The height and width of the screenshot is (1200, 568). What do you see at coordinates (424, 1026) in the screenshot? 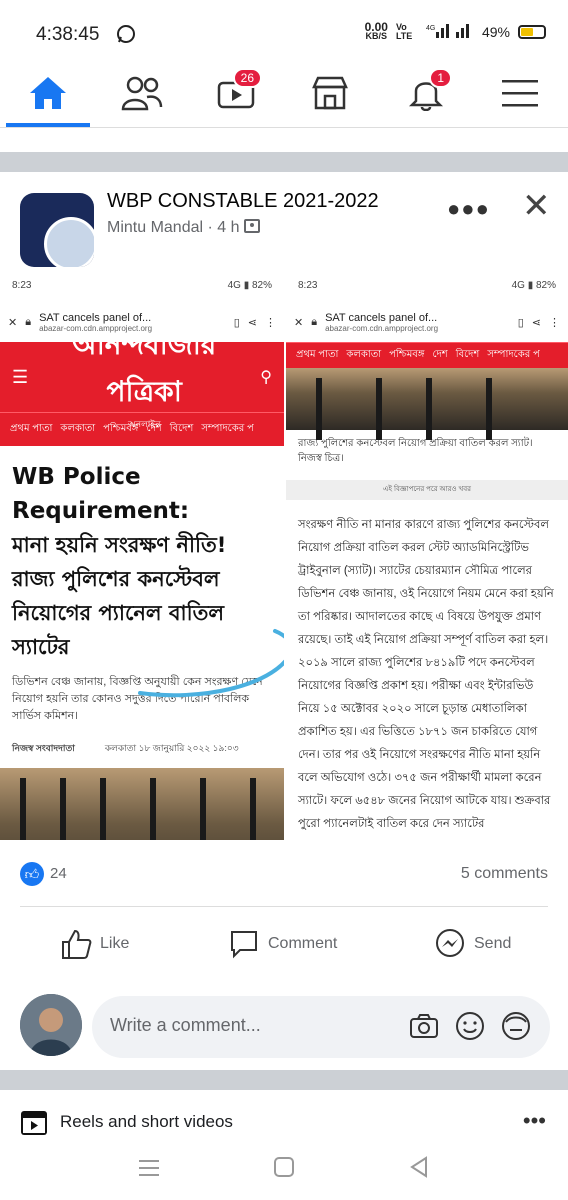
I see `camera-icon` at bounding box center [424, 1026].